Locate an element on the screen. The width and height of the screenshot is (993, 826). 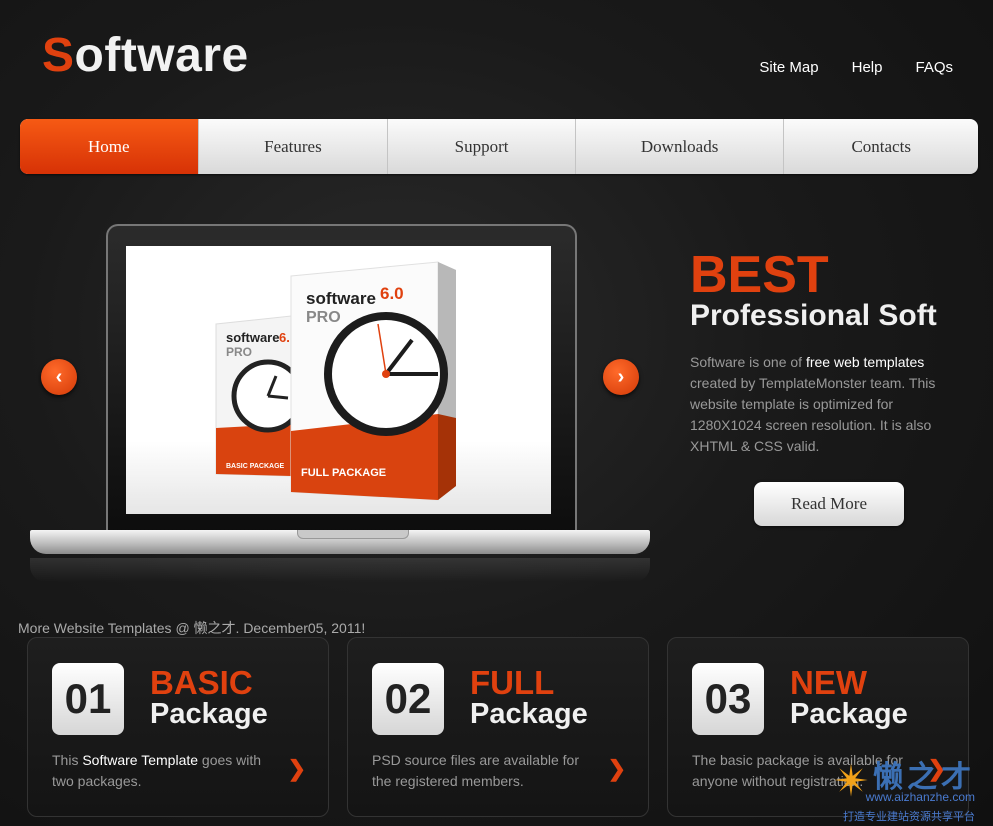
nav-item-support: Support is located at coordinates (482, 146).